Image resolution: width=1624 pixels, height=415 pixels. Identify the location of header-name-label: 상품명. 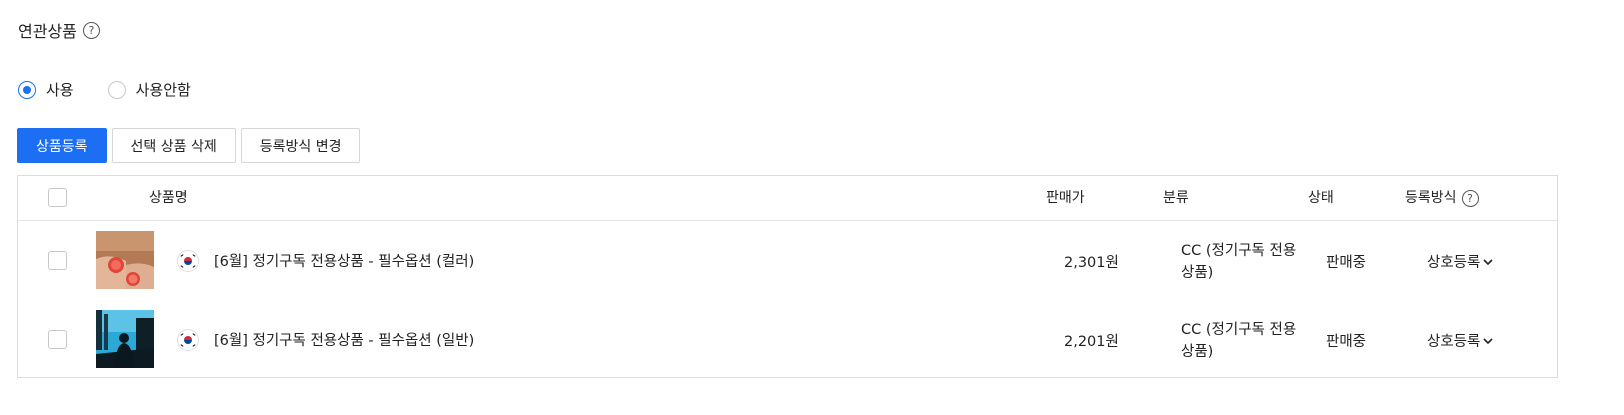
(168, 198).